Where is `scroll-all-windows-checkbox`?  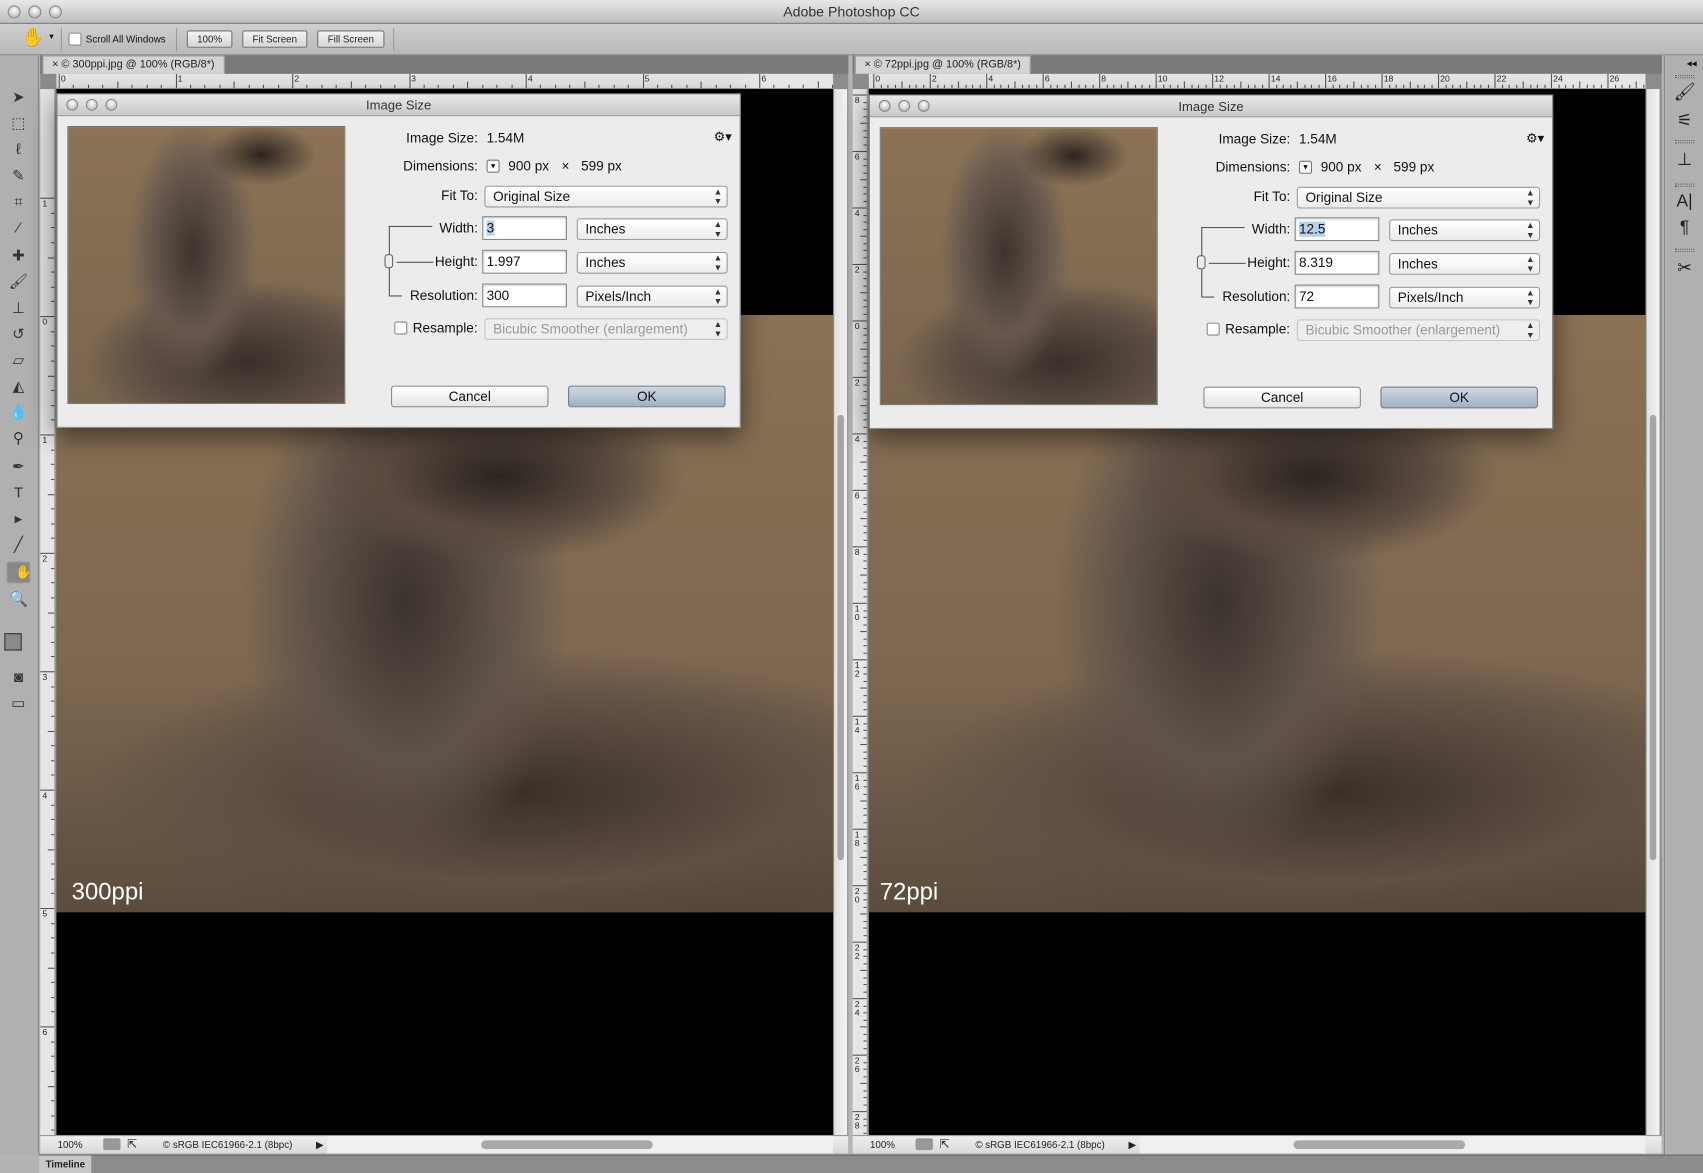 scroll-all-windows-checkbox is located at coordinates (75, 39).